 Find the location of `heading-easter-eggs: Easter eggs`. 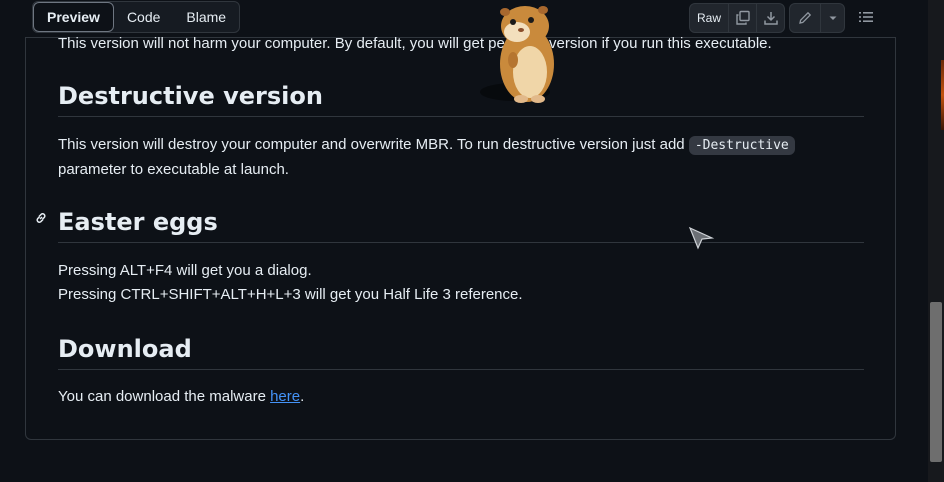

heading-easter-eggs: Easter eggs is located at coordinates (461, 225).